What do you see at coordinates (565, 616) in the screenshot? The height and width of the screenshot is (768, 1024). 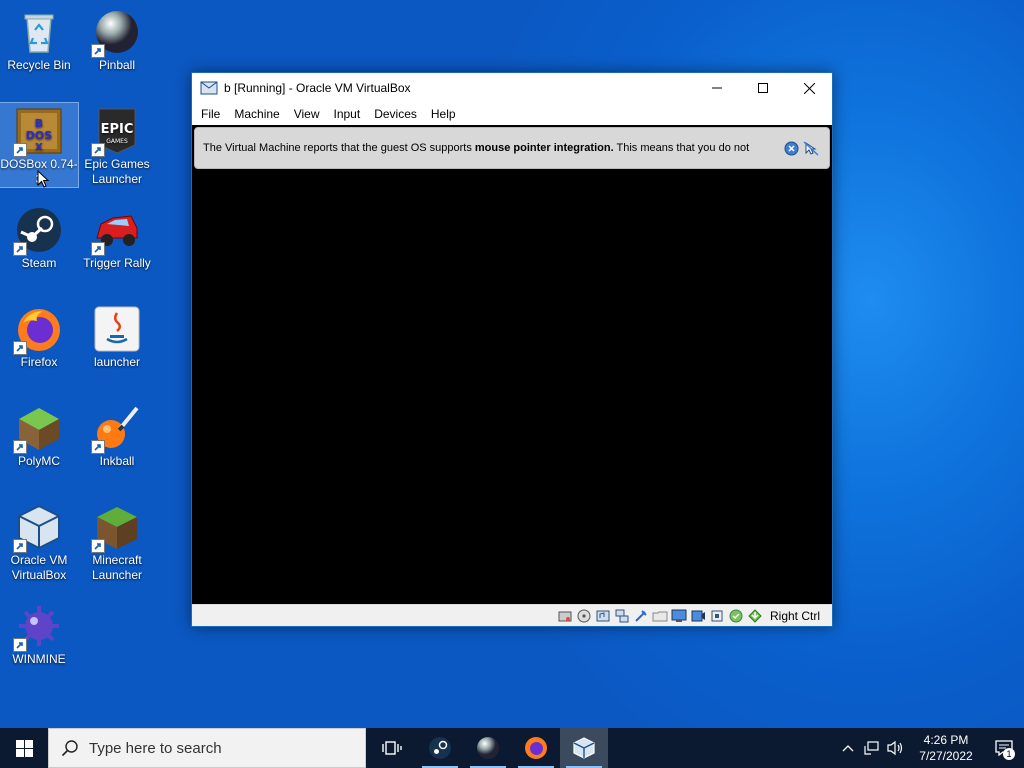 I see `hard-disk-icon` at bounding box center [565, 616].